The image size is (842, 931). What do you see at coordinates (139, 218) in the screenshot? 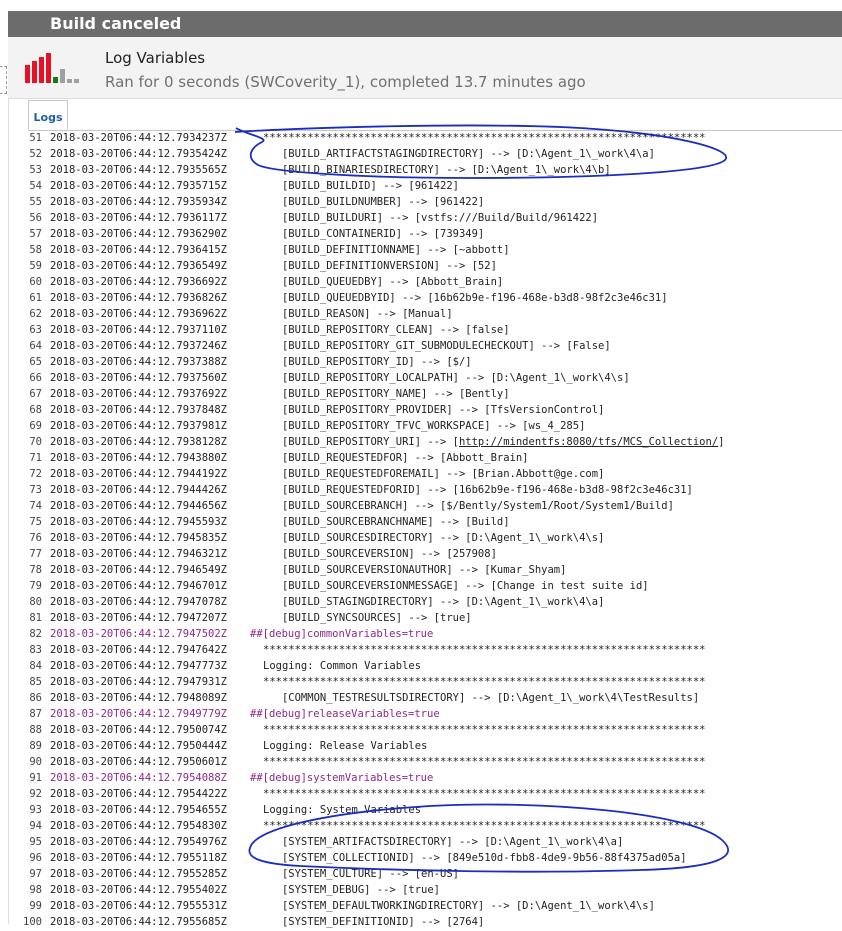
I see `log-timestamp: 2018-03-20T06:44:12.7936117Z` at bounding box center [139, 218].